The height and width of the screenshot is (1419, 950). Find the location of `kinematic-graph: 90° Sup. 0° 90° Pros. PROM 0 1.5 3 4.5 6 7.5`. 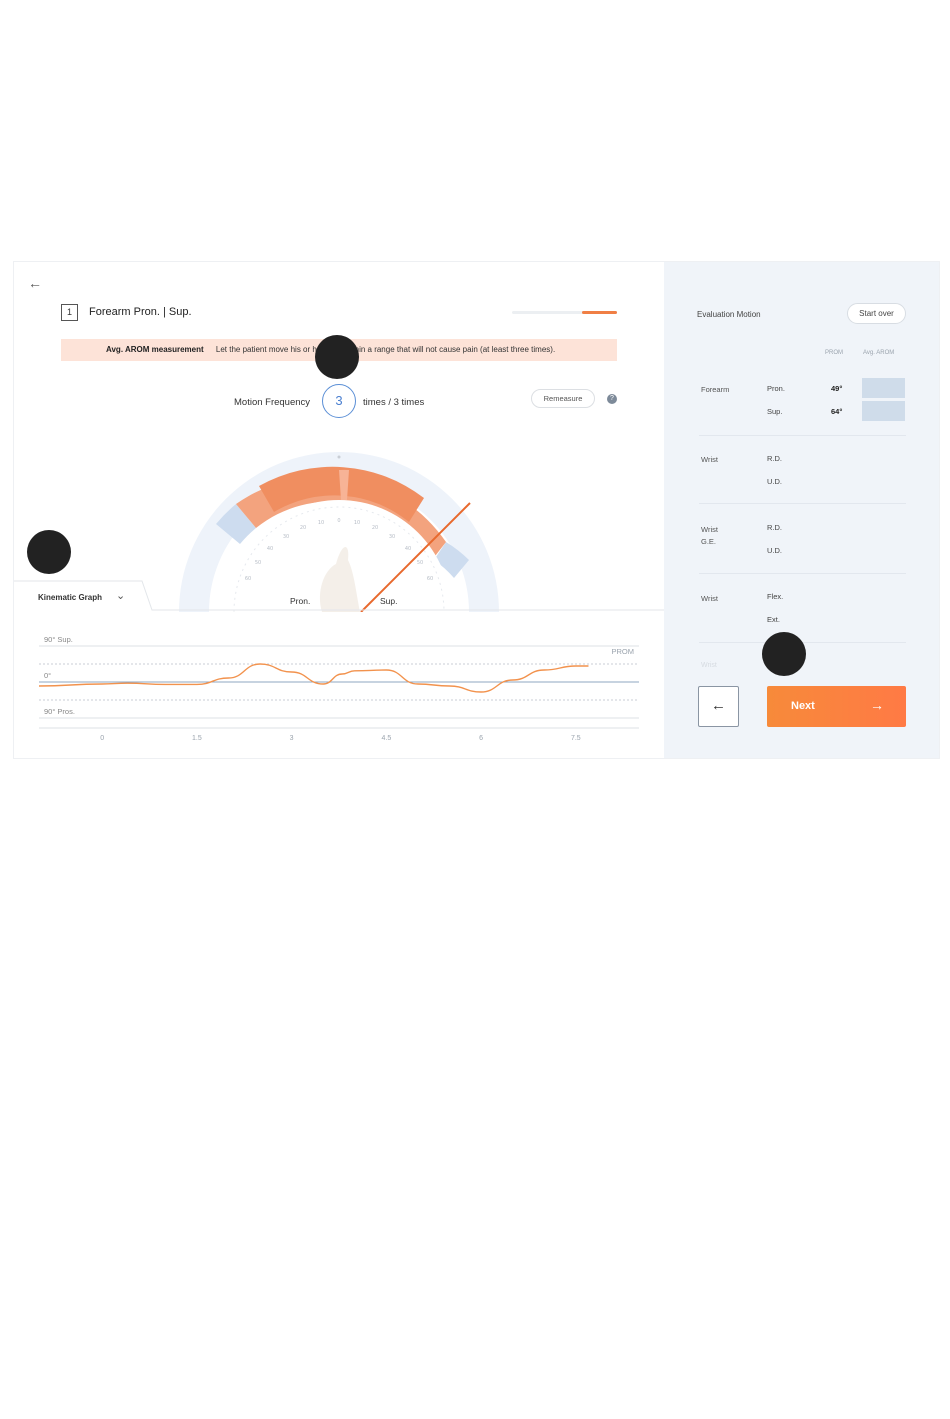

kinematic-graph: 90° Sup. 0° 90° Pros. PROM 0 1.5 3 4.5 6 7.5 is located at coordinates (338, 688).